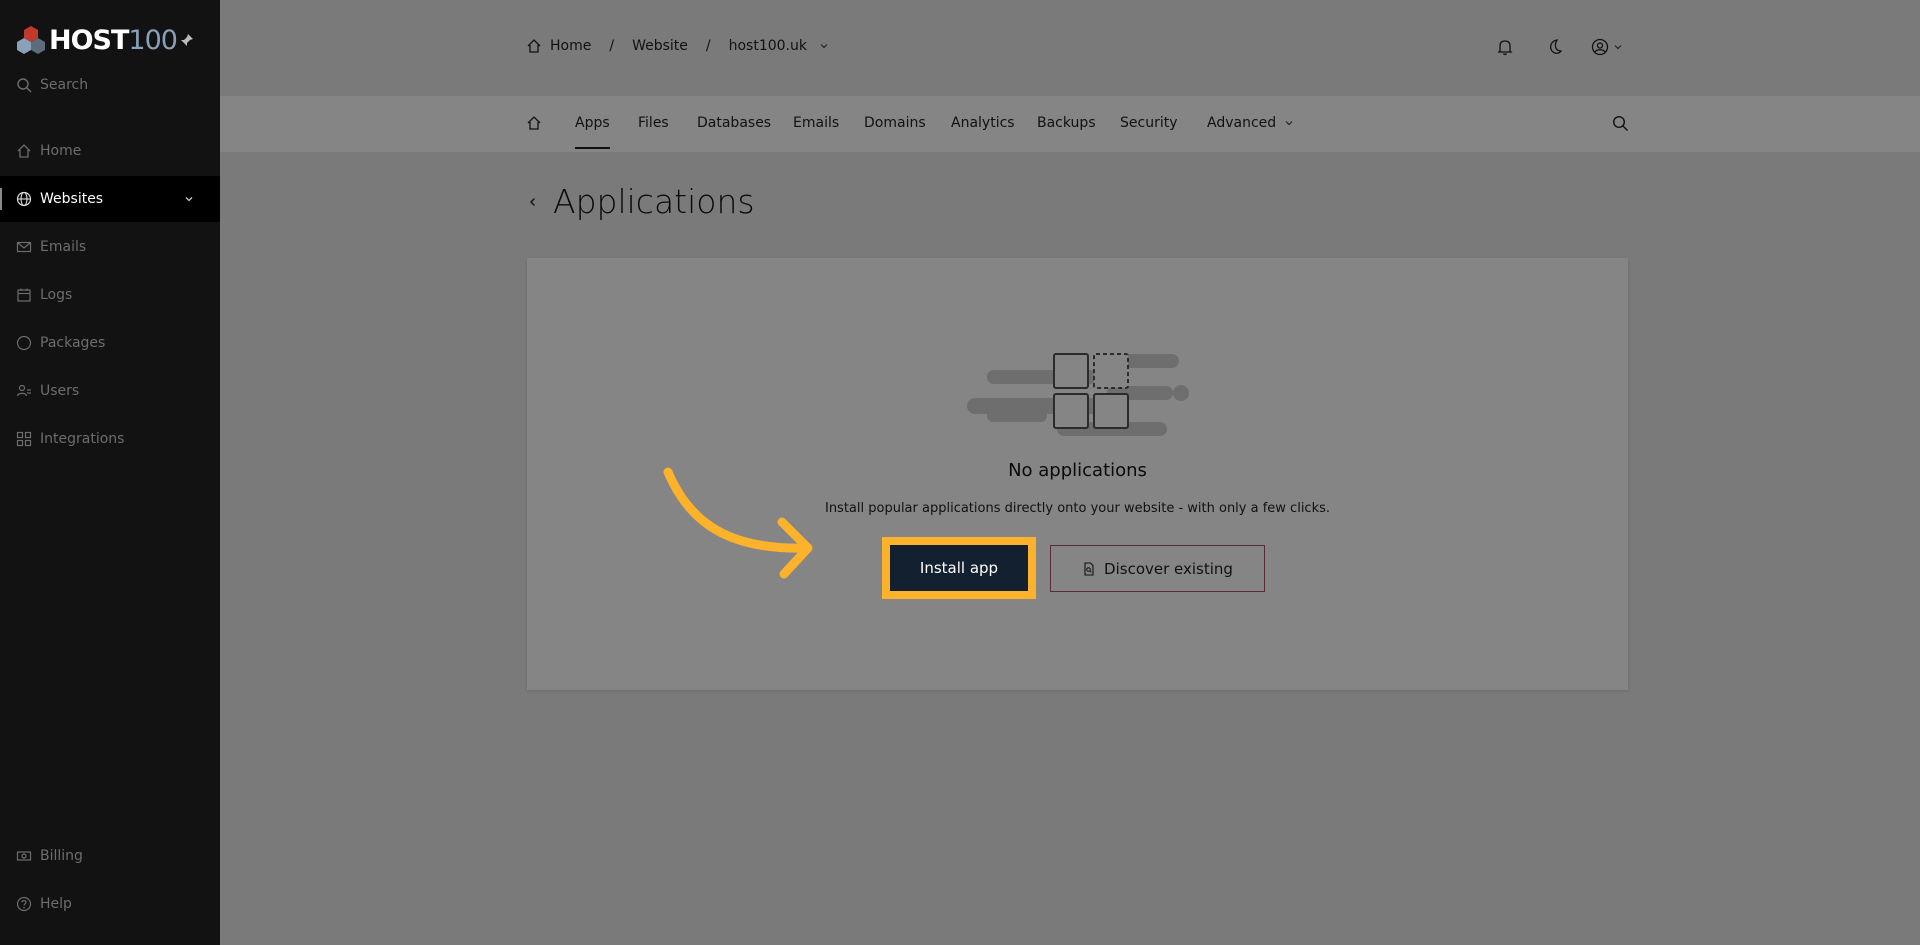 The image size is (1920, 945). Describe the element at coordinates (110, 199) in the screenshot. I see `sidebar-item-websites: Websites` at that location.